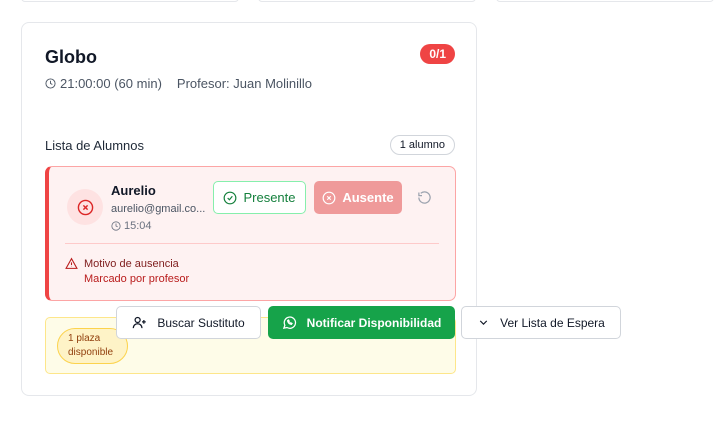 The height and width of the screenshot is (422, 717). Describe the element at coordinates (374, 322) in the screenshot. I see `notify-label: Notificar Disponibilidad` at that location.